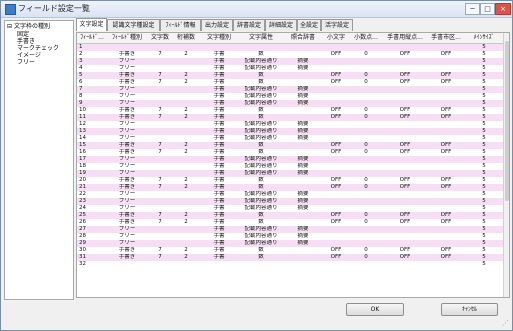 Image resolution: width=513 pixels, height=331 pixels. I want to click on tab-all-settings: 全設定, so click(309, 25).